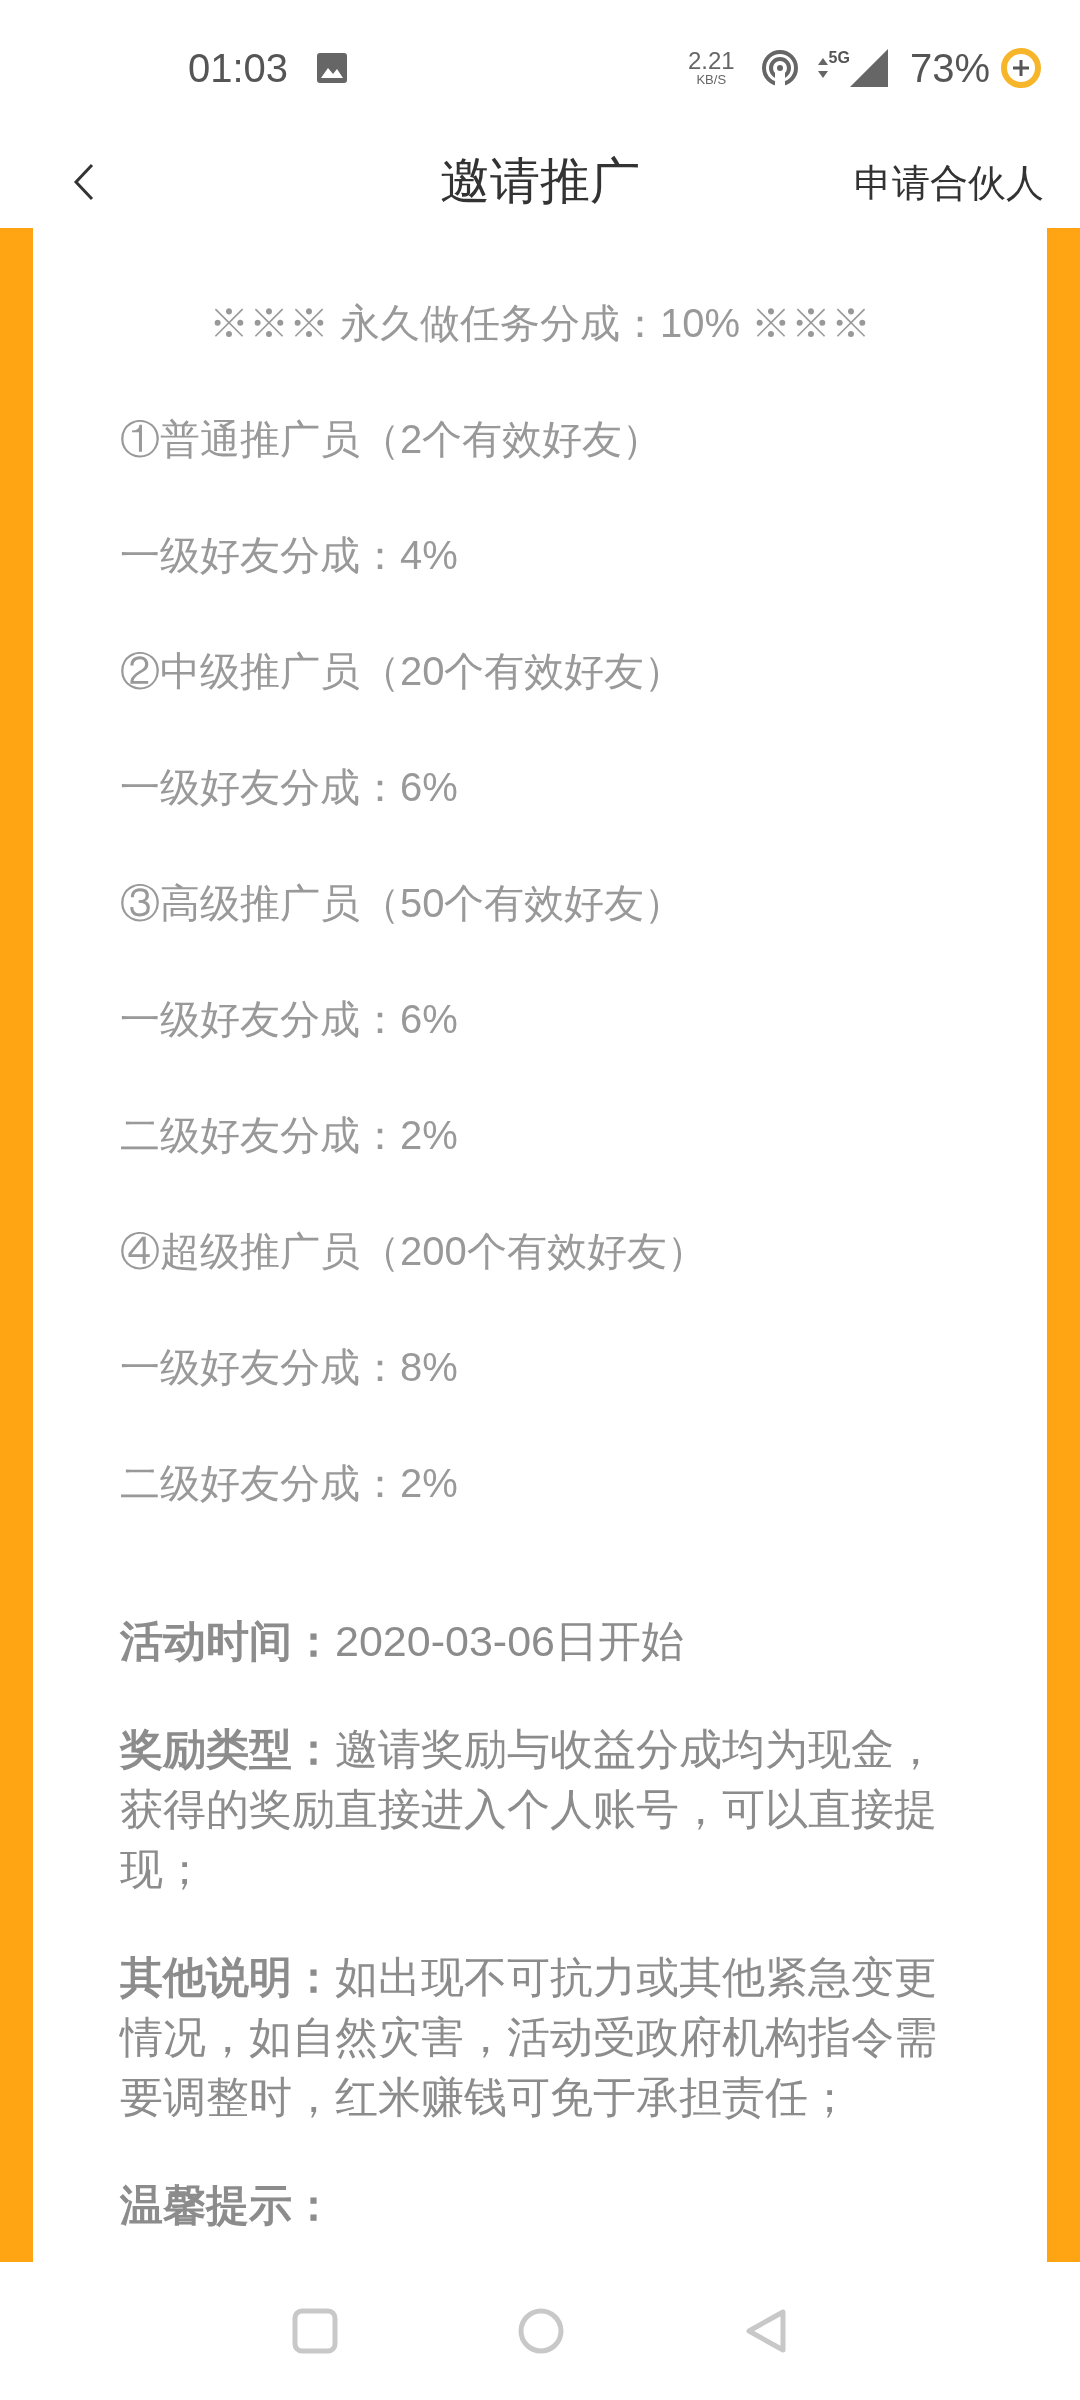 The image size is (1080, 2400). What do you see at coordinates (332, 67) in the screenshot?
I see `image-icon` at bounding box center [332, 67].